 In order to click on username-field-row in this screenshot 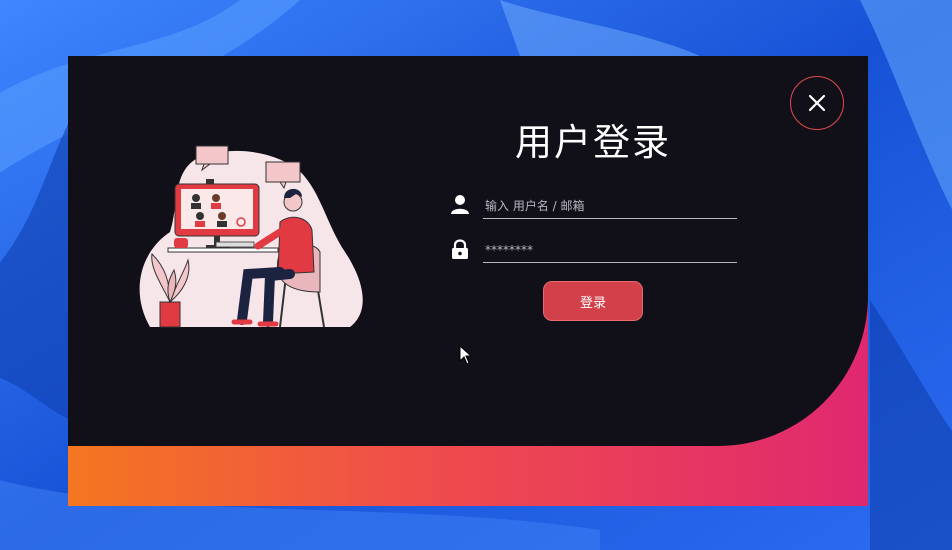, I will do `click(593, 207)`.